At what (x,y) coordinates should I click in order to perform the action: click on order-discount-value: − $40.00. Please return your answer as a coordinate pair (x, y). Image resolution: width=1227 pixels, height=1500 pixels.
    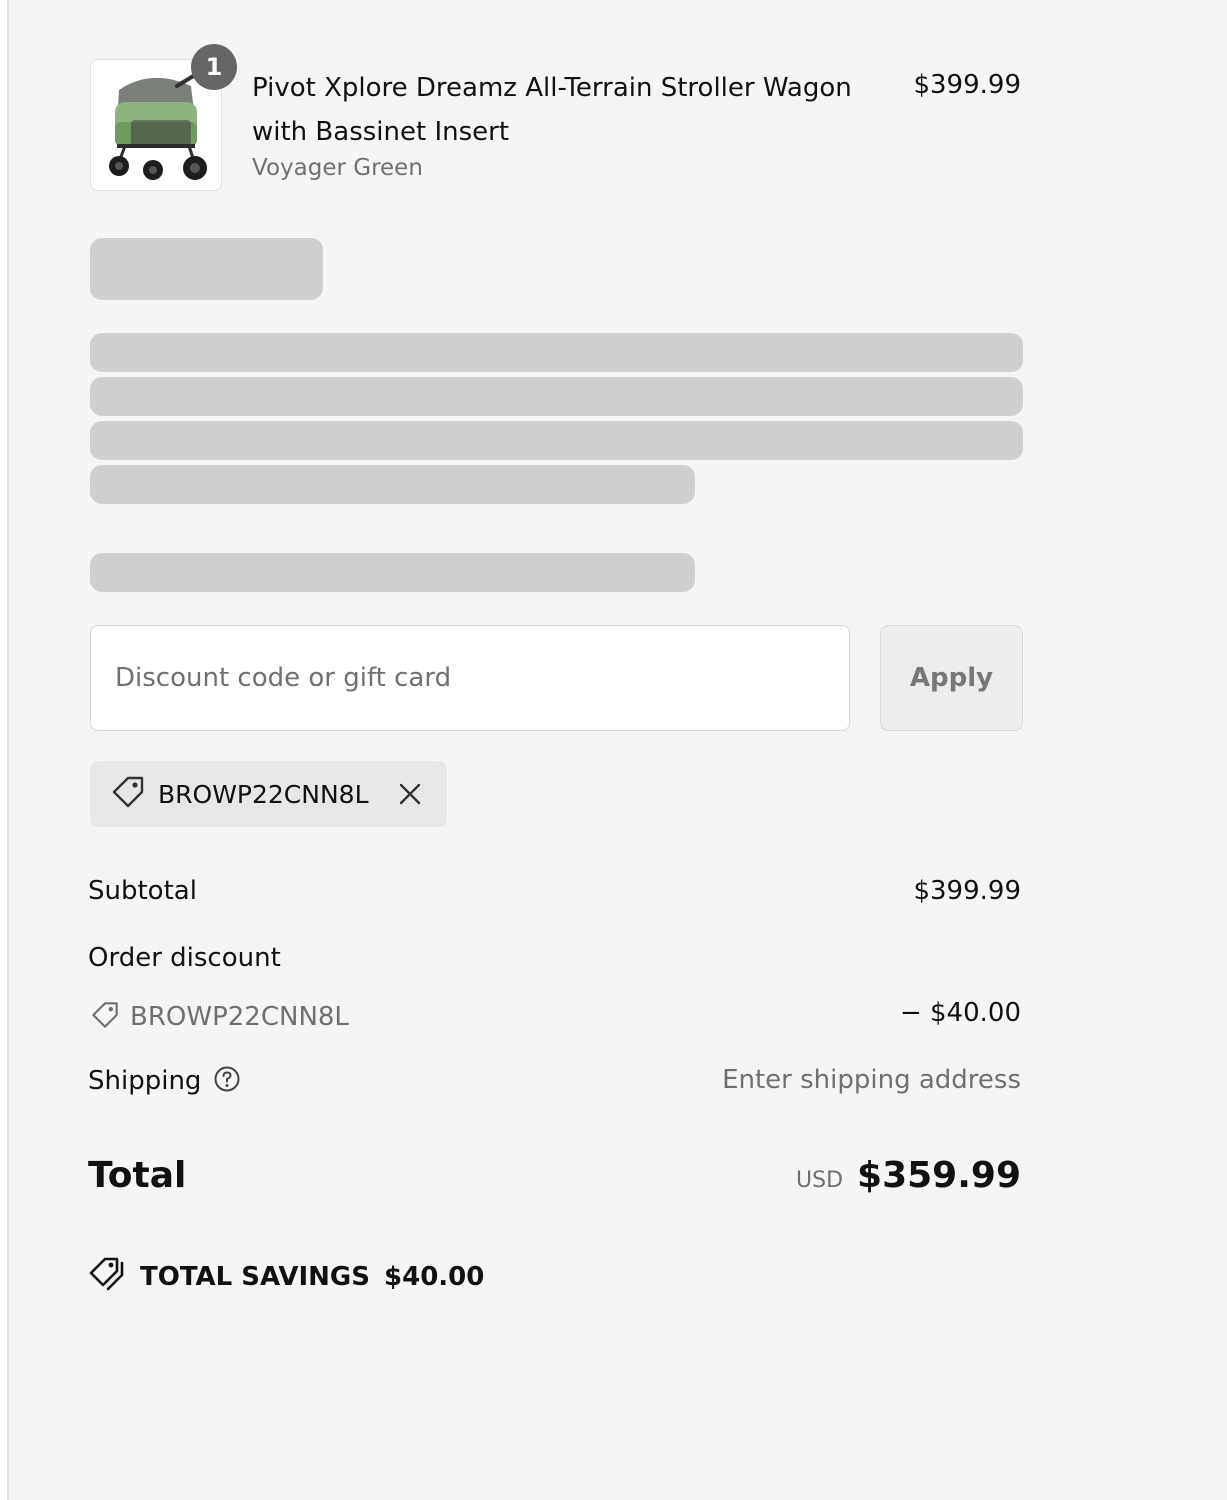
    Looking at the image, I should click on (960, 1013).